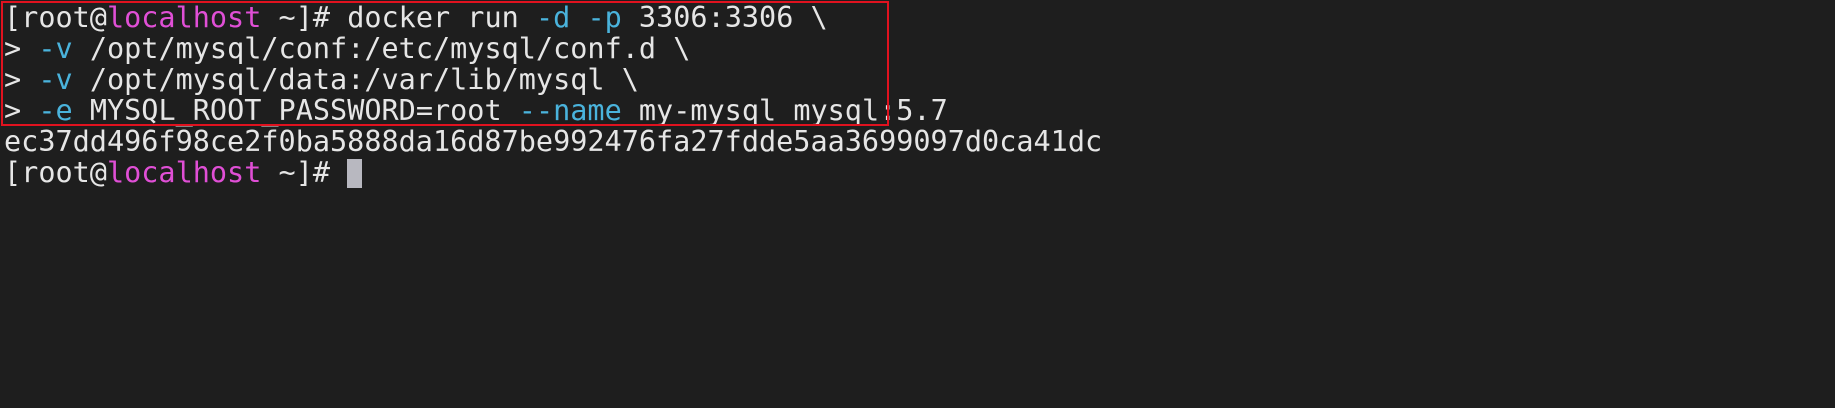  I want to click on command-line-3: > -v /opt/mysql/data:/var/lib/mysql \, so click(321, 79).